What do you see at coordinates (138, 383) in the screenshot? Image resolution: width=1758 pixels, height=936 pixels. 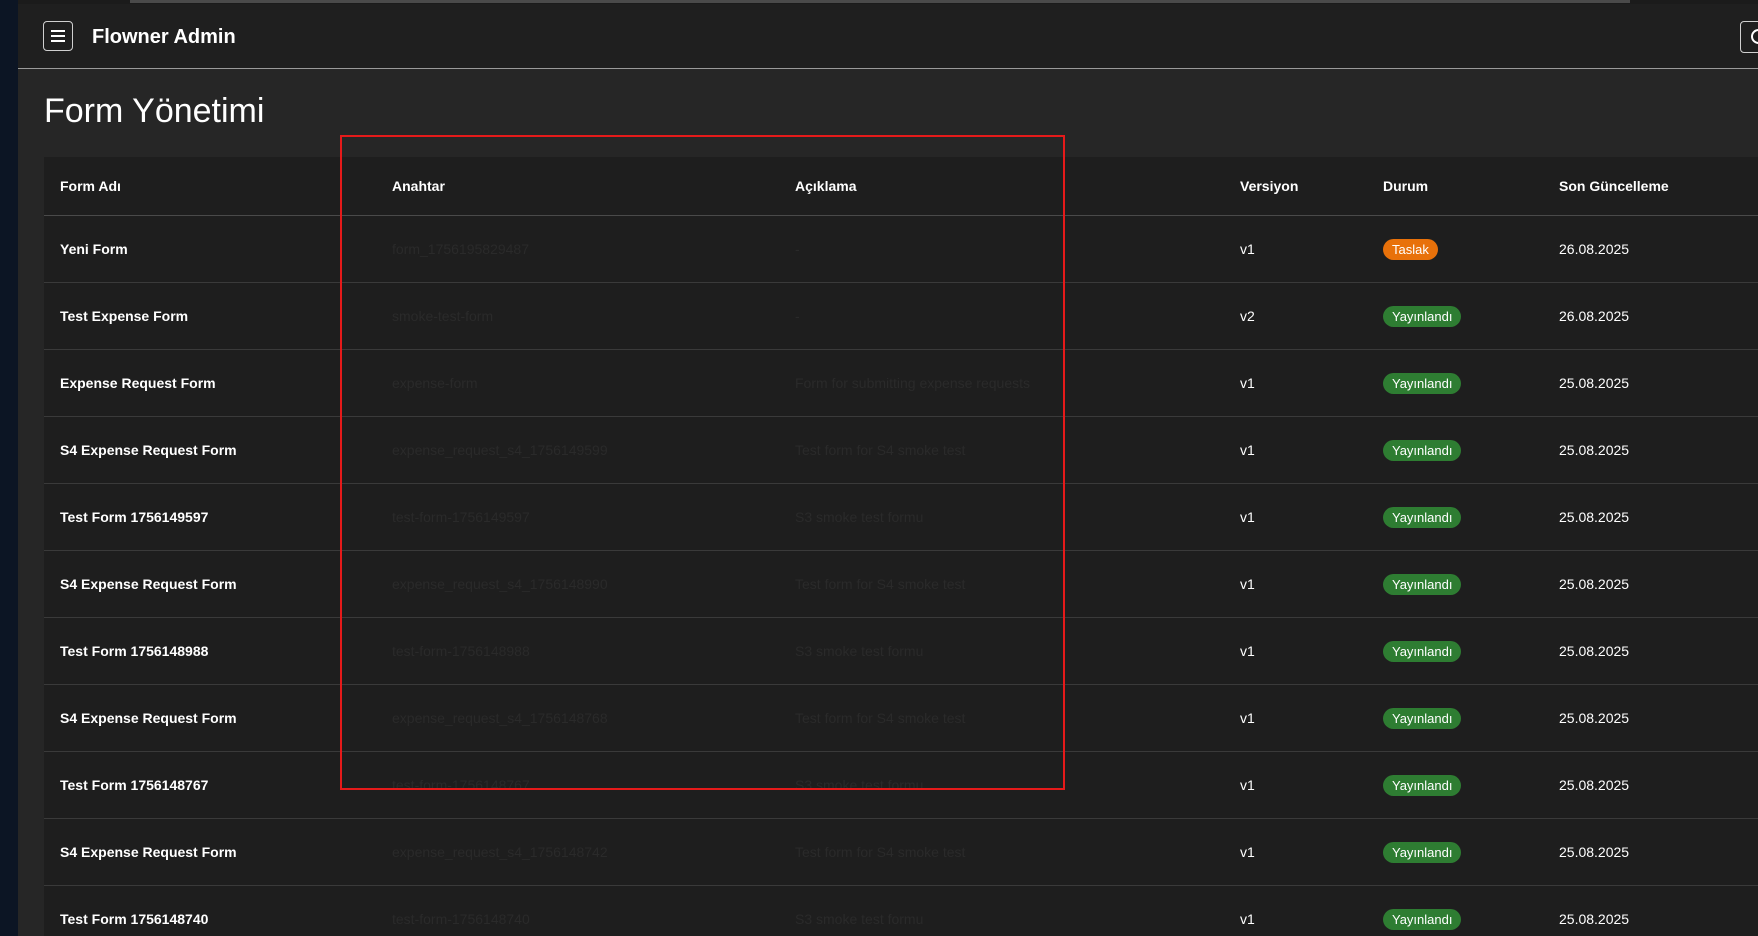 I see `form-name-cell: Expense Request Form` at bounding box center [138, 383].